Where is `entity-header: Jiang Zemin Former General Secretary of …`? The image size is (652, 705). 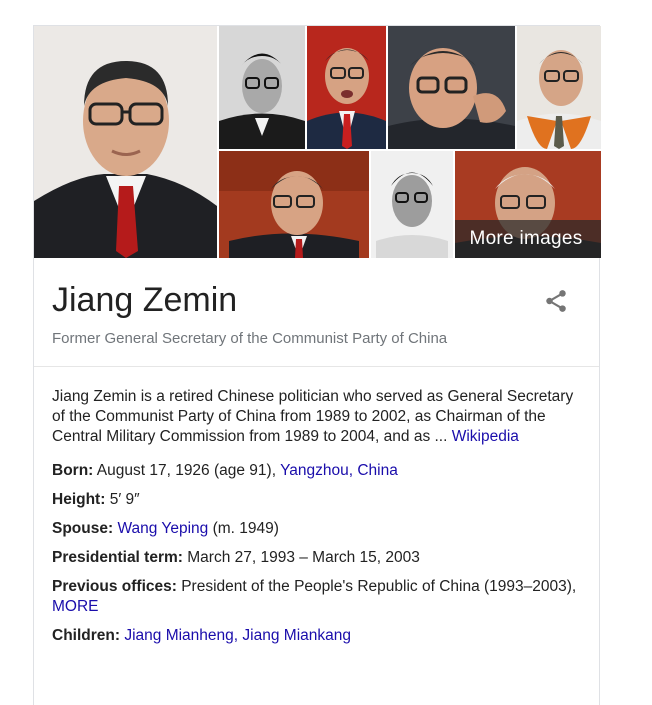 entity-header: Jiang Zemin Former General Secretary of … is located at coordinates (316, 312).